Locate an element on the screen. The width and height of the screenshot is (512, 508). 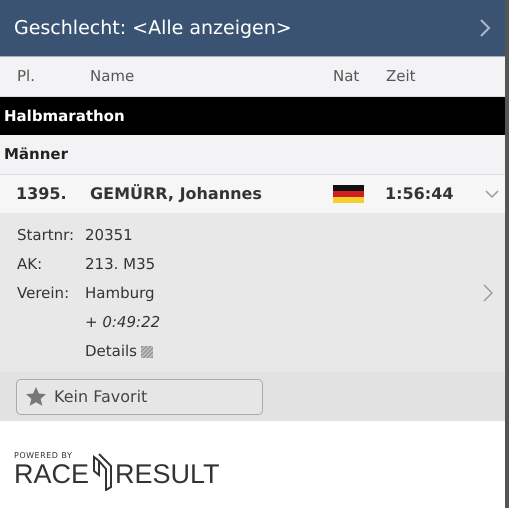
header-bar: Geschlecht: <Alle anzeigen> is located at coordinates (252, 28).